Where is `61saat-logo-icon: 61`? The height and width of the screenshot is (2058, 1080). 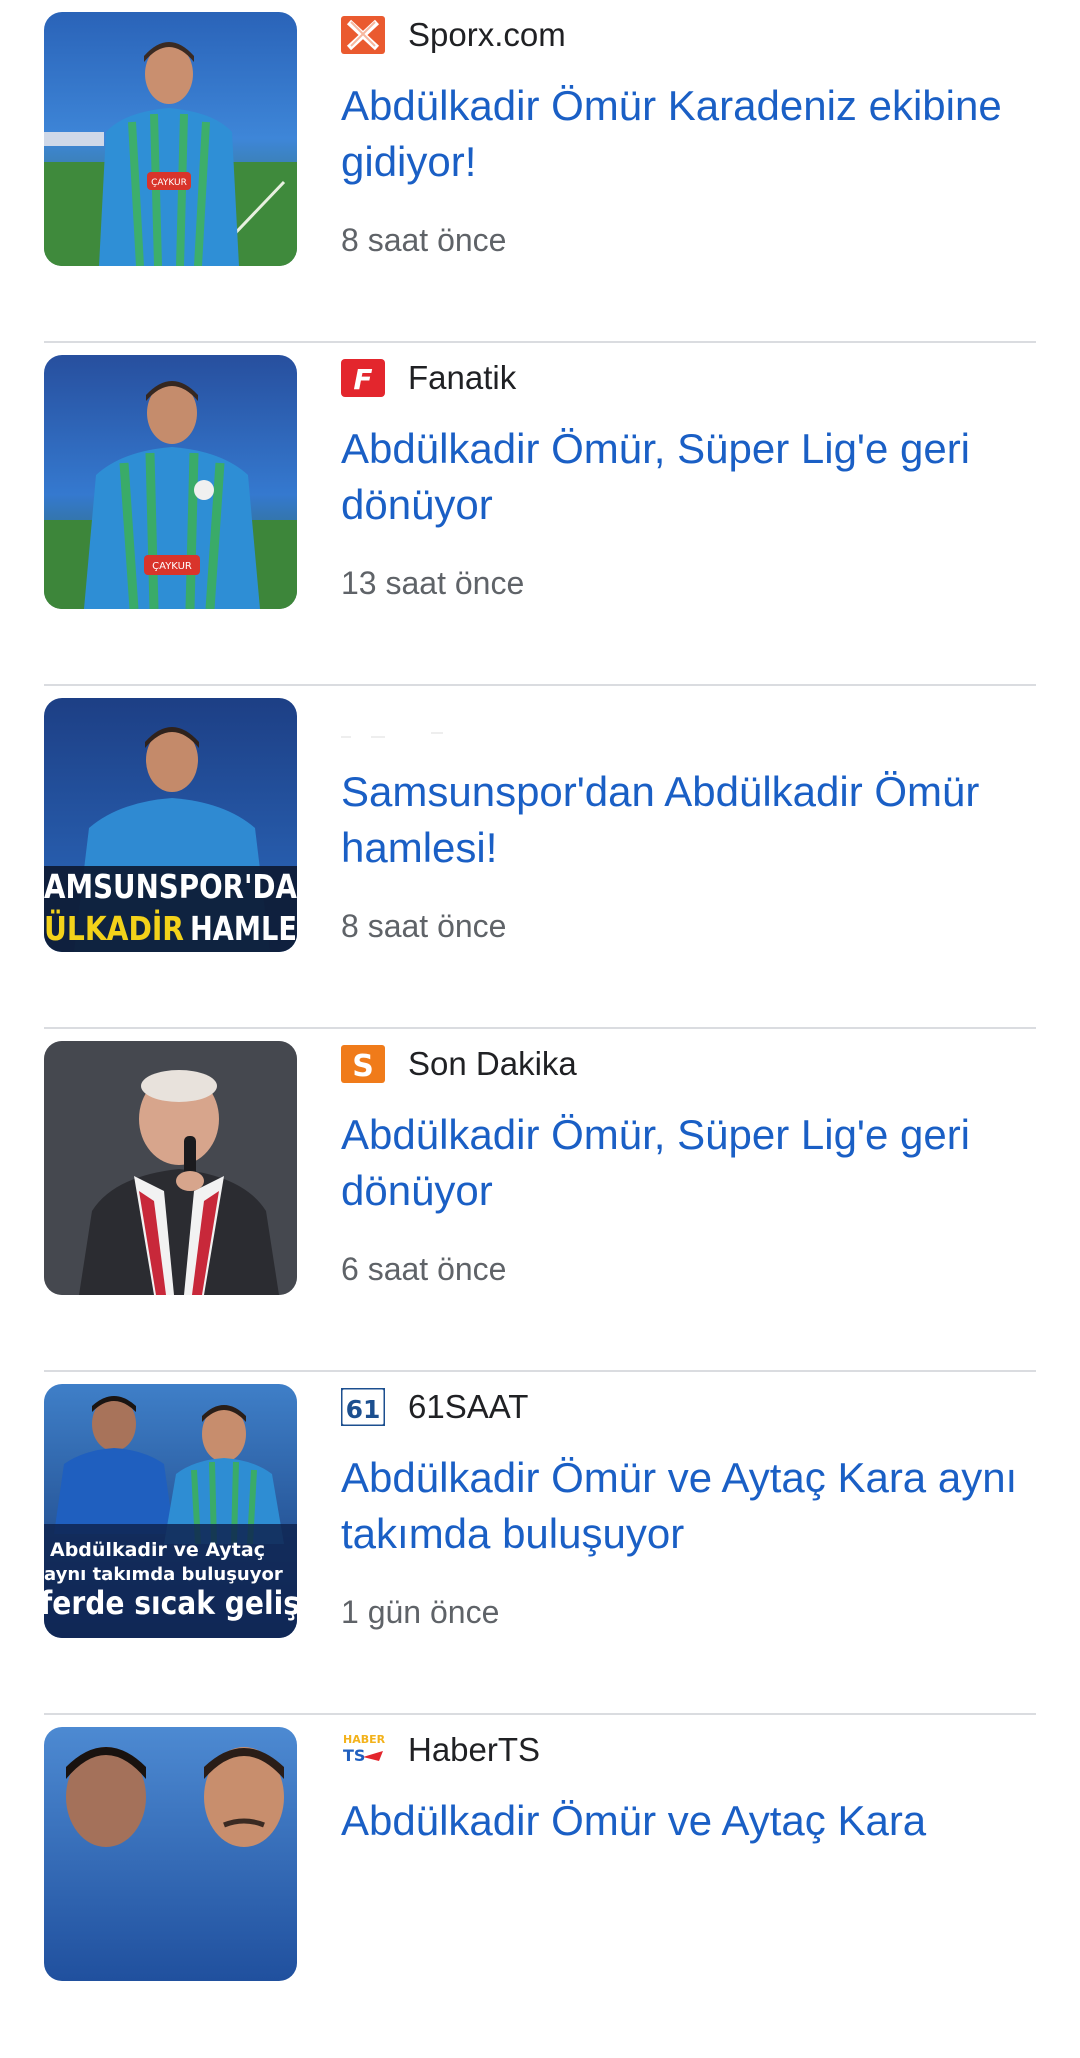 61saat-logo-icon: 61 is located at coordinates (363, 1407).